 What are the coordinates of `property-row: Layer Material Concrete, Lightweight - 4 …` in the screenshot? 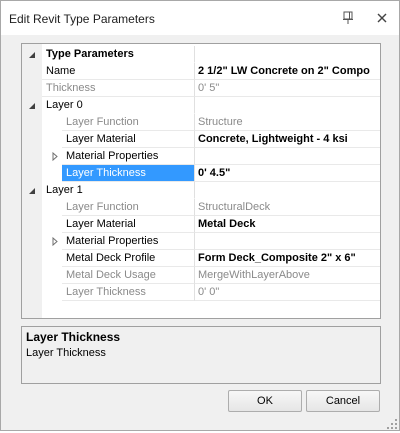 It's located at (201, 139).